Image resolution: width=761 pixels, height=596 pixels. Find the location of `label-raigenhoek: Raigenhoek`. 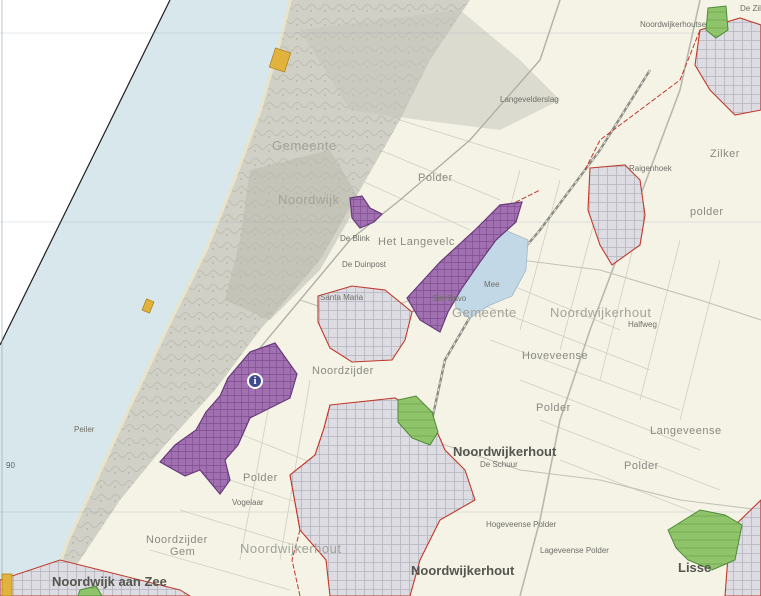

label-raigenhoek: Raigenhoek is located at coordinates (650, 168).